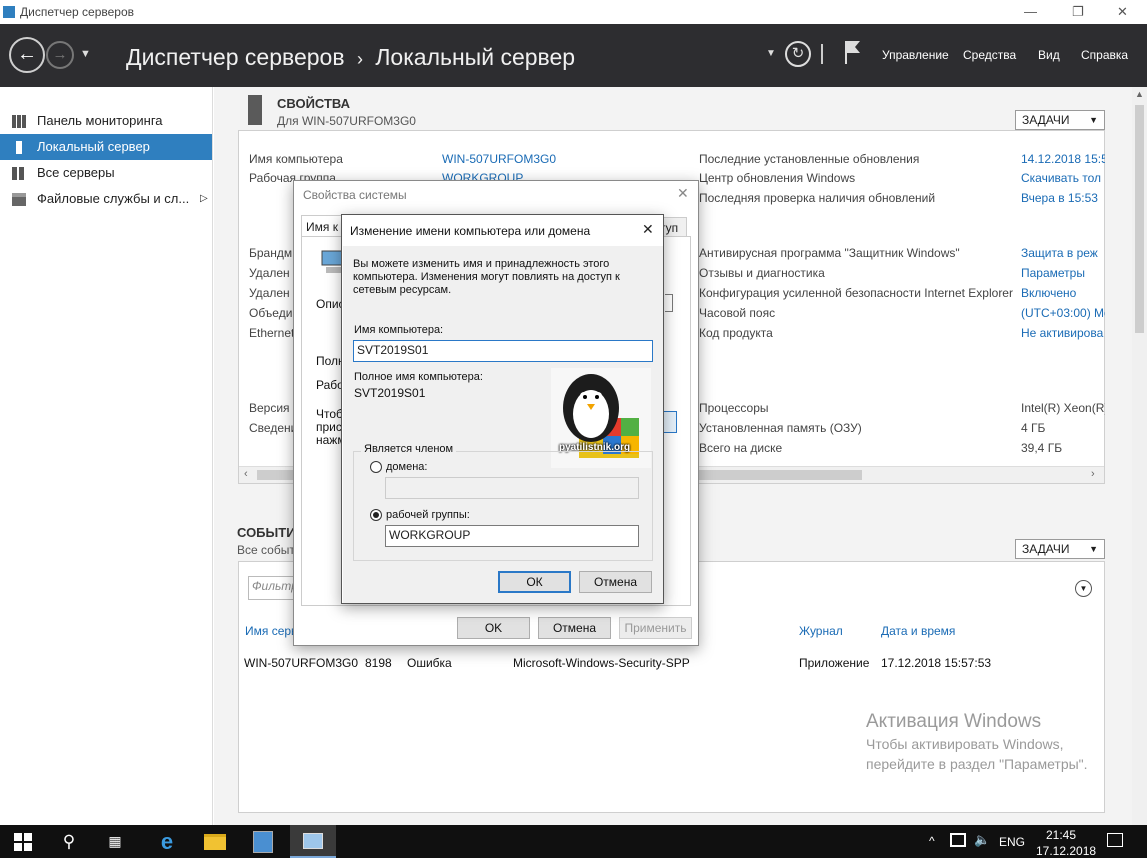 The image size is (1147, 862). Describe the element at coordinates (115, 841) in the screenshot. I see `task-view-icon: ▦` at that location.